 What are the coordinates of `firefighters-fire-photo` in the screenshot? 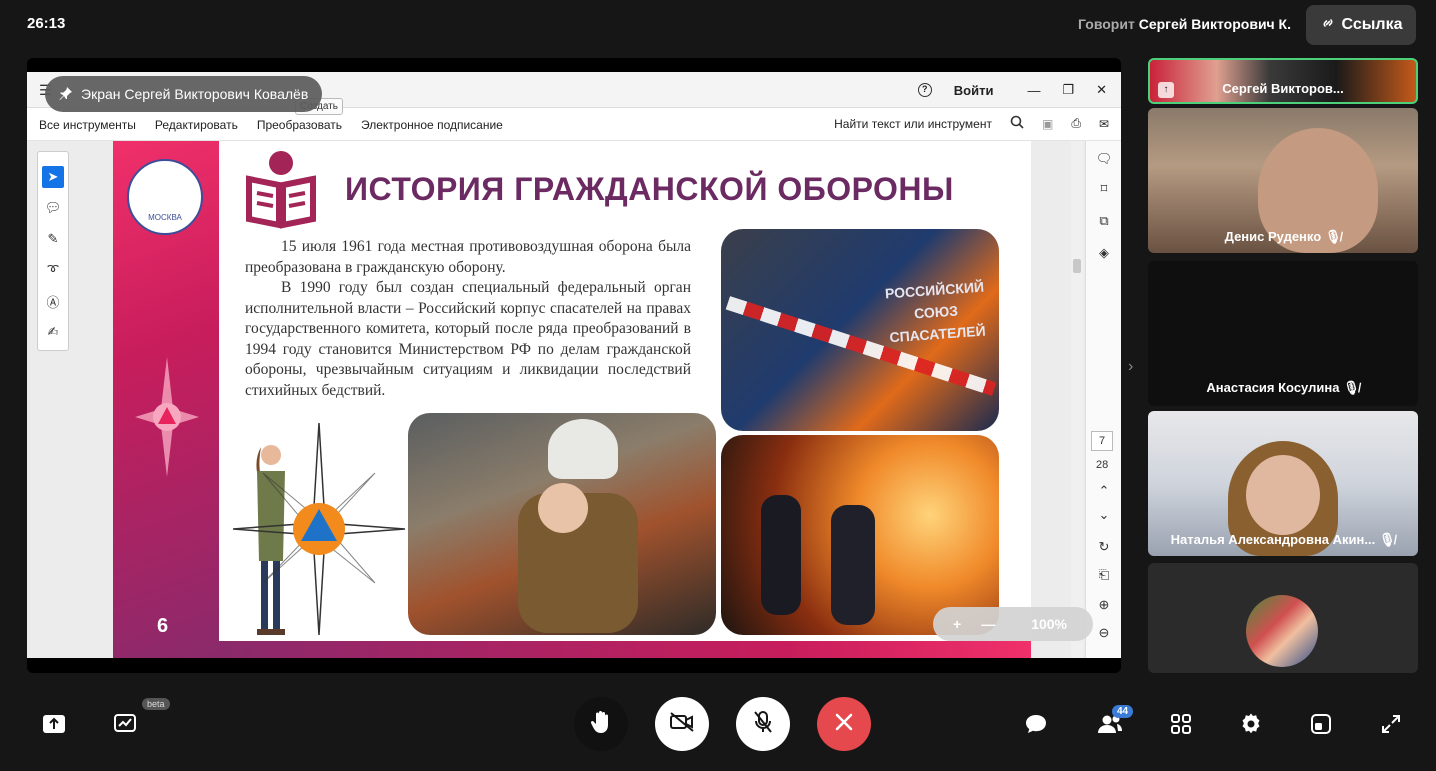 It's located at (860, 535).